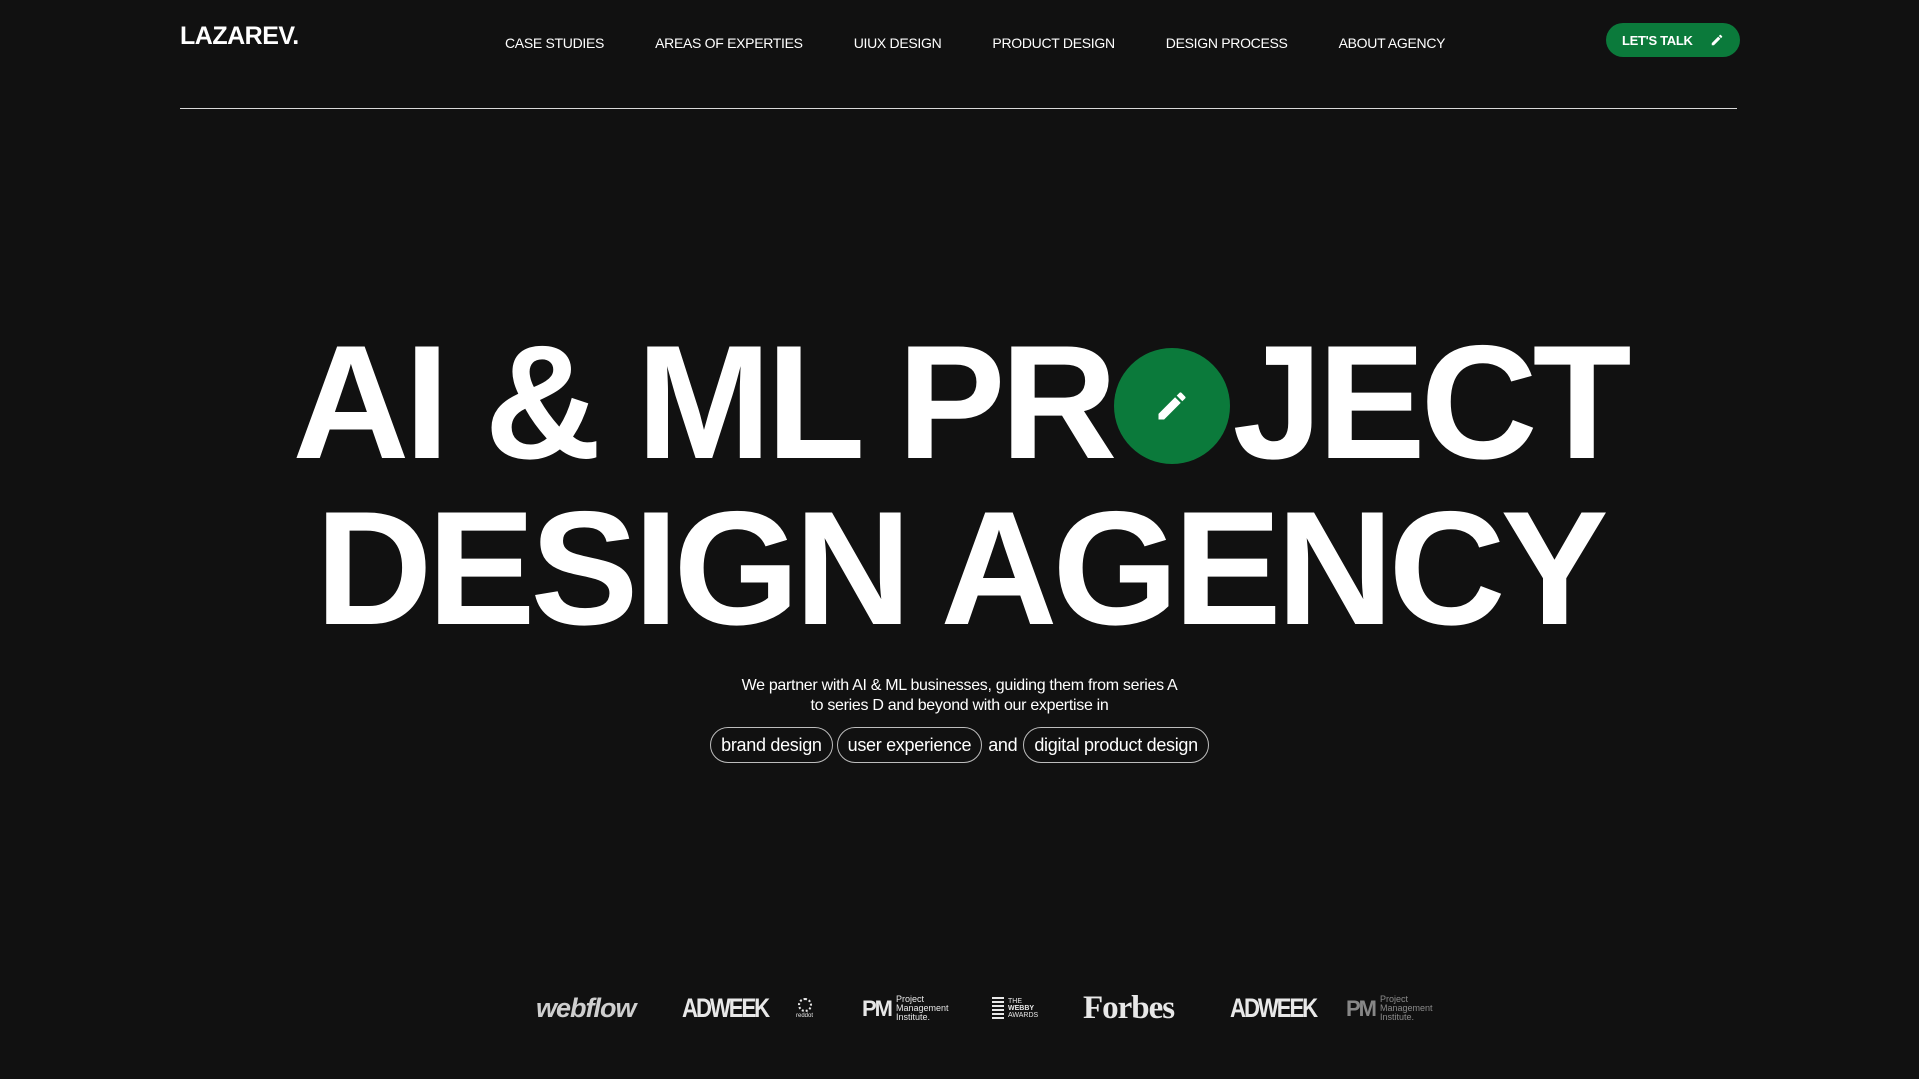  I want to click on lets-talk-label: LET'S TALK, so click(1657, 40).